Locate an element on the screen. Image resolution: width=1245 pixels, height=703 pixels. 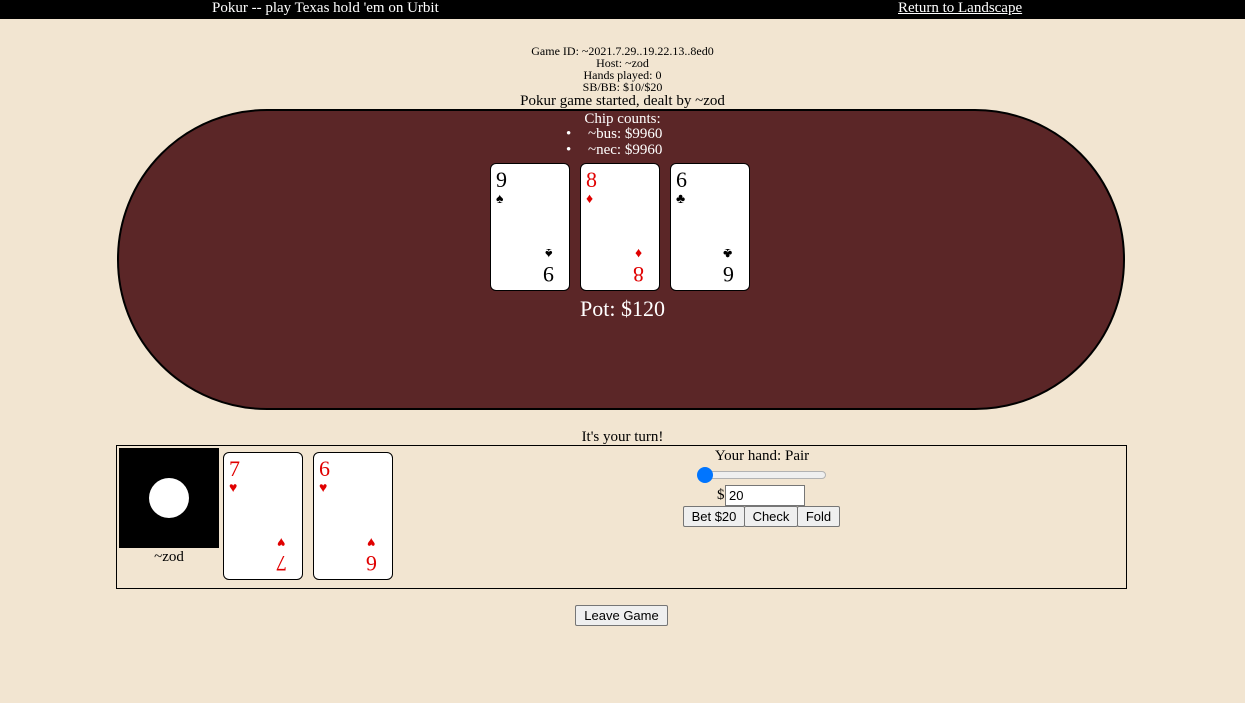
leave-game-button: Leave Game is located at coordinates (621, 615).